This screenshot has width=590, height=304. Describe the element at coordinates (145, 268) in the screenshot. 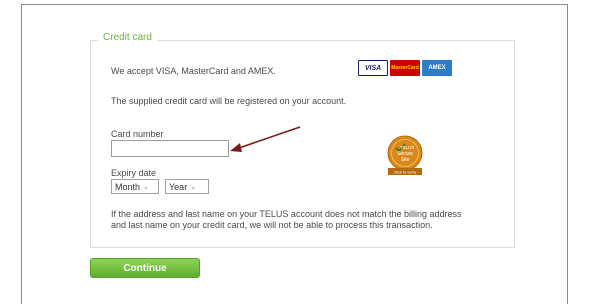

I see `continue-button: Continue` at that location.